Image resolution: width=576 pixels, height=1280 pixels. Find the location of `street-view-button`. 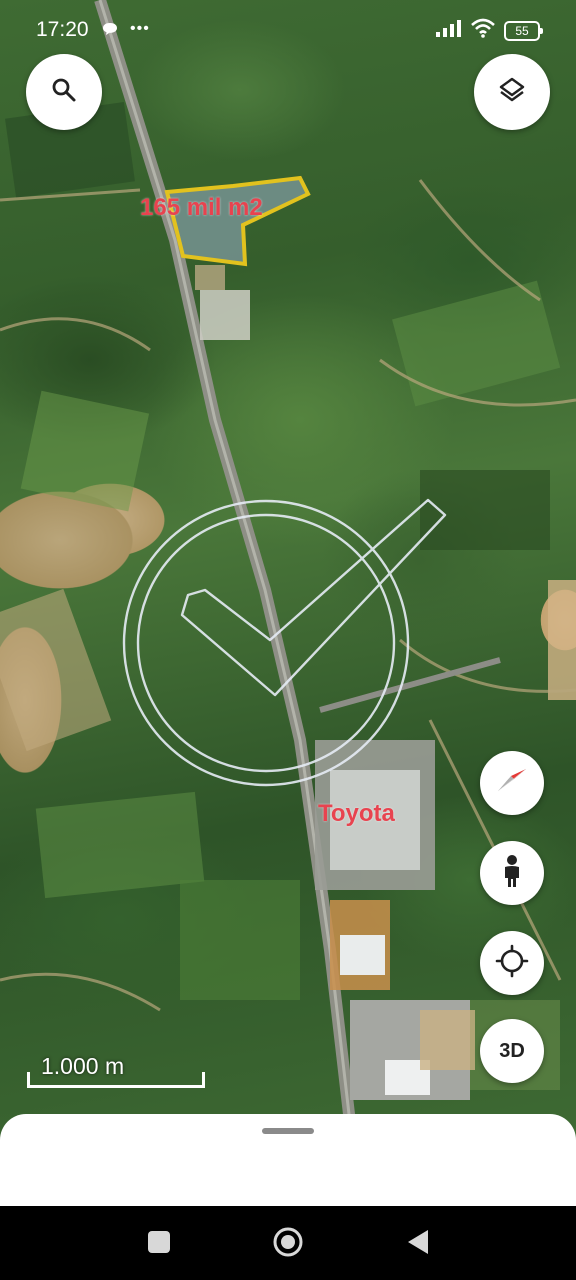

street-view-button is located at coordinates (512, 873).